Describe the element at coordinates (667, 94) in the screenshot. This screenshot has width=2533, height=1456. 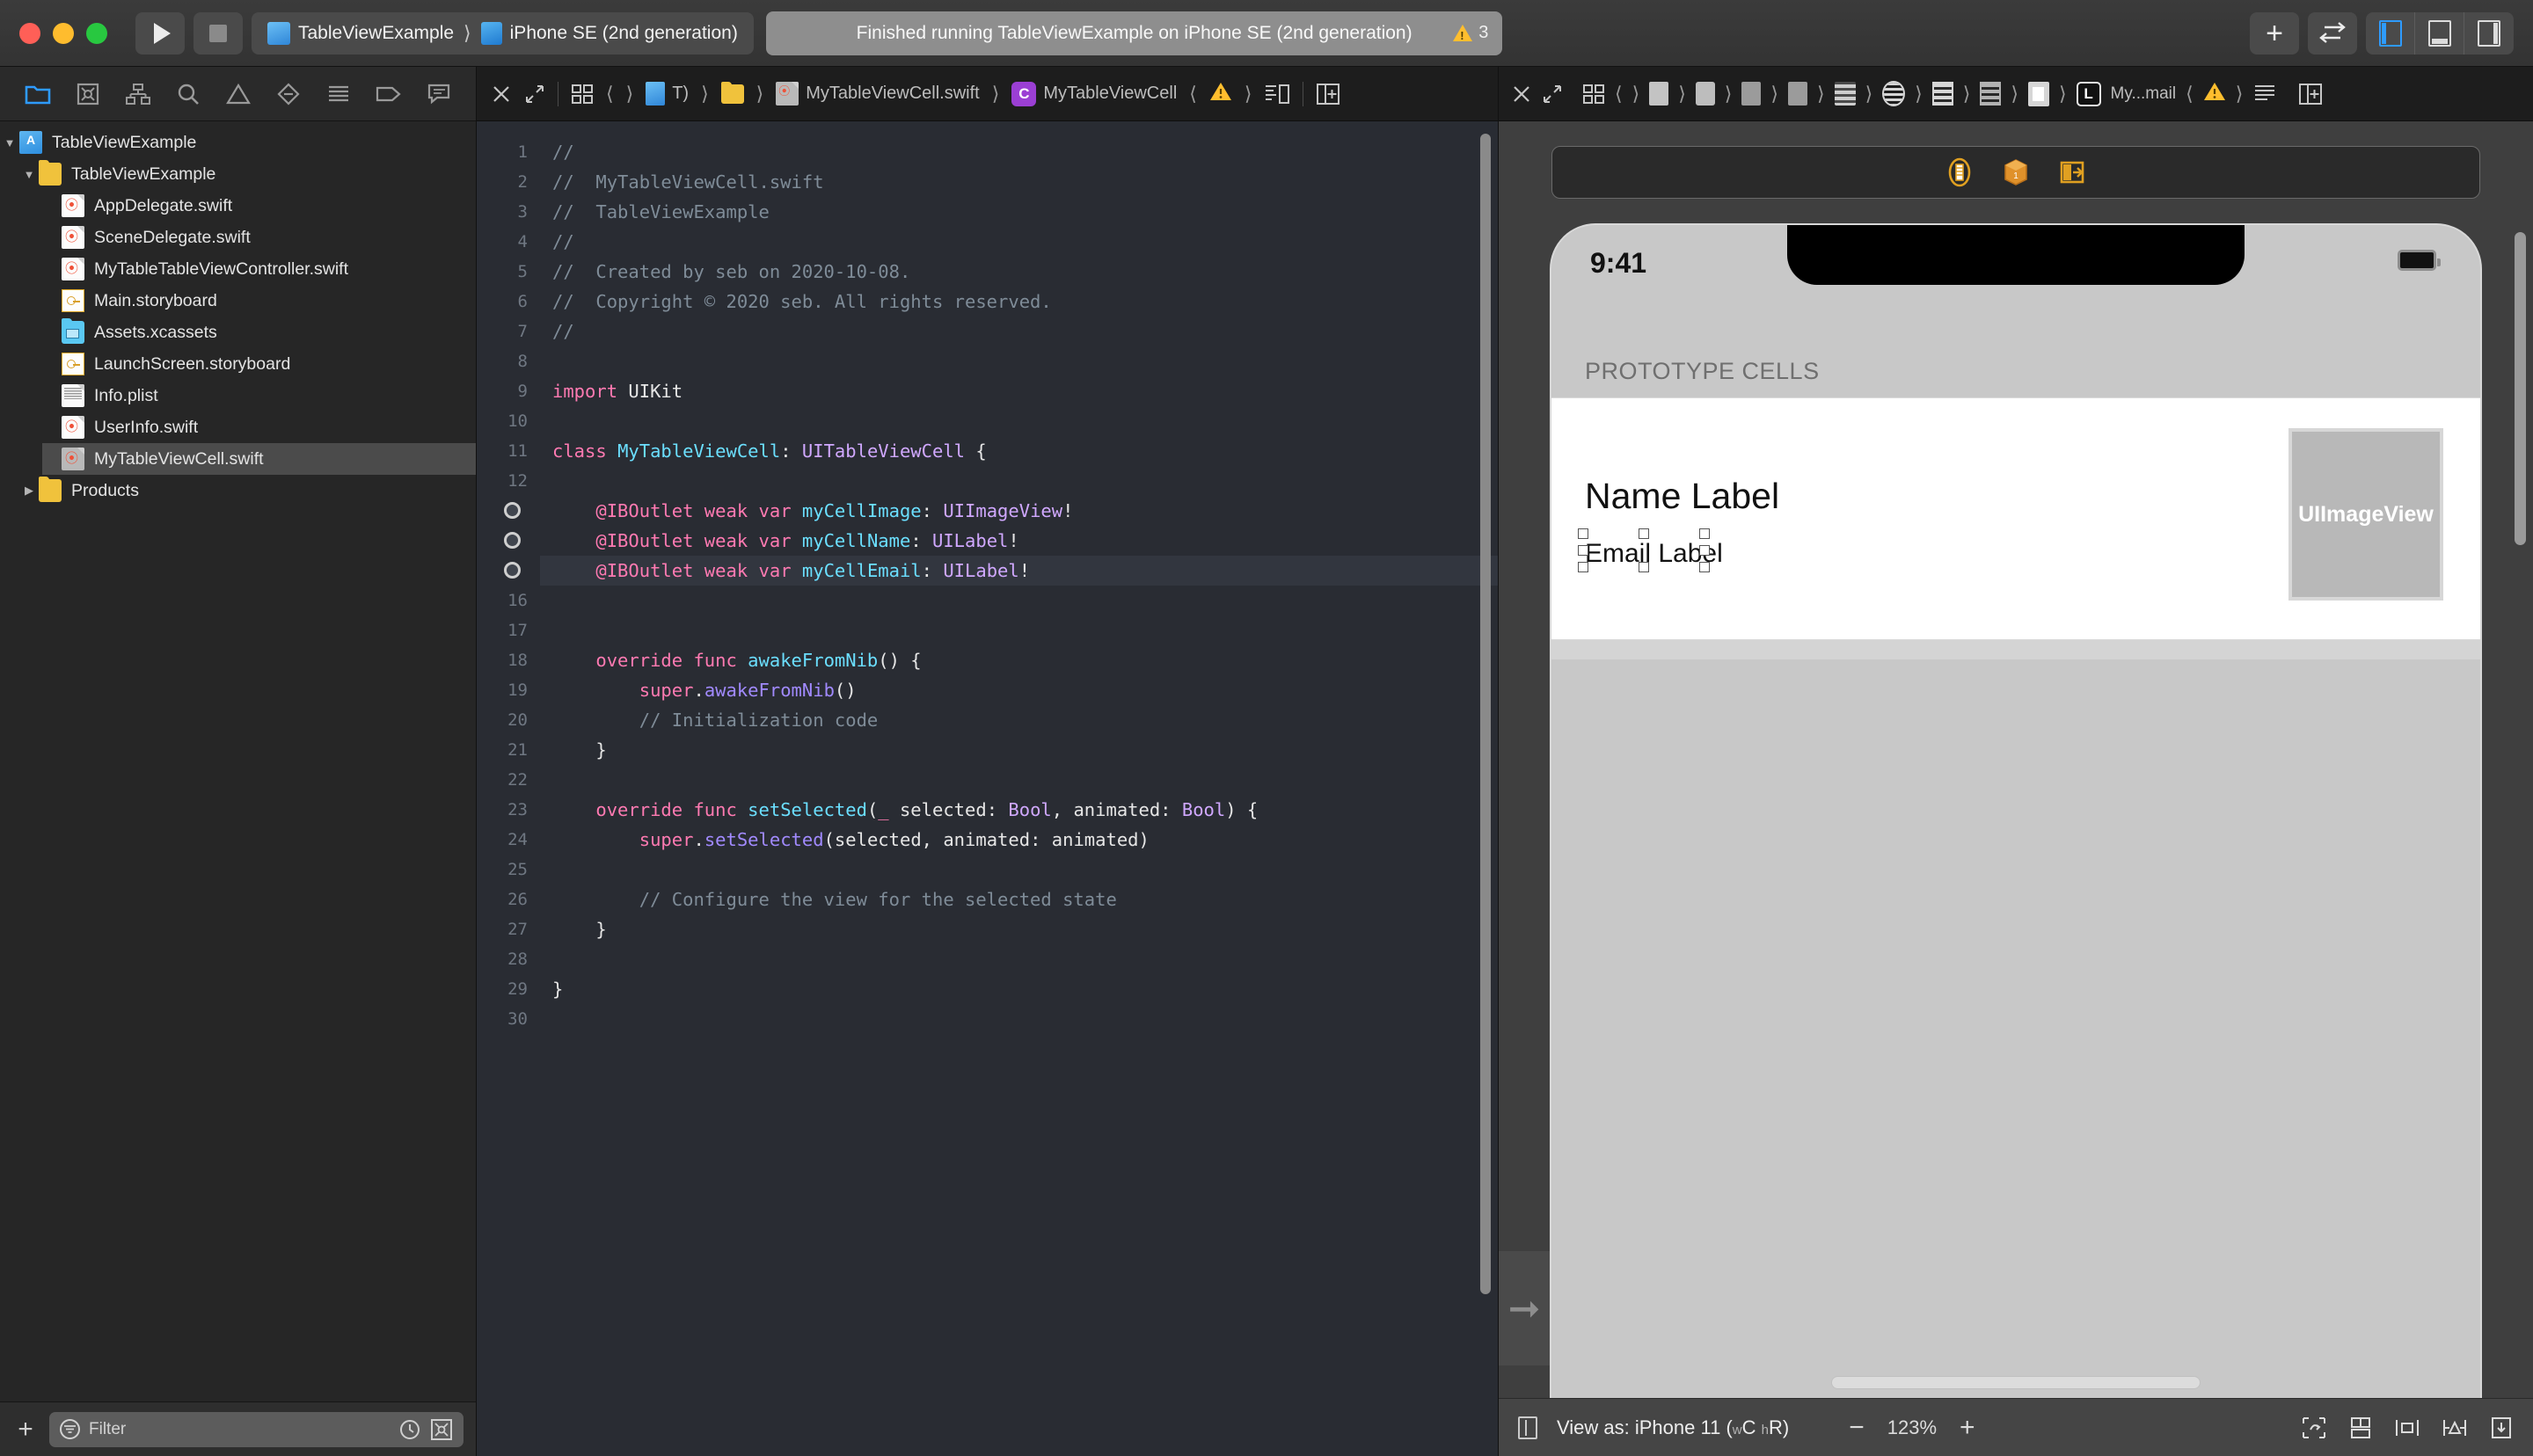
I see `breadcrumb-project: T)` at that location.